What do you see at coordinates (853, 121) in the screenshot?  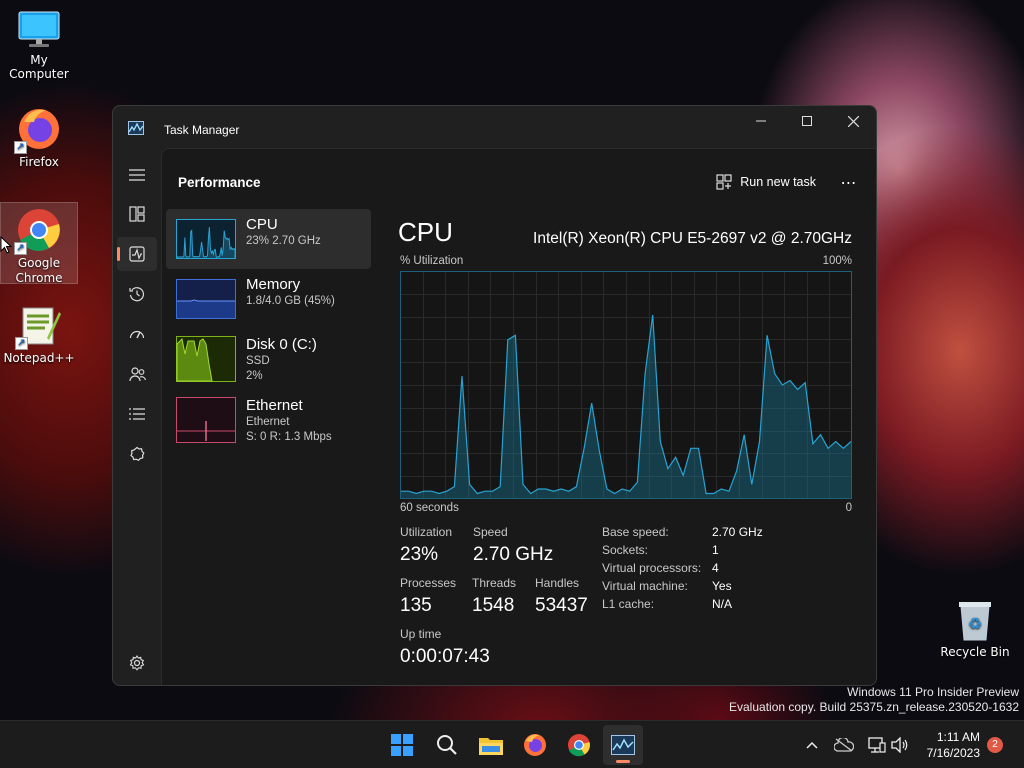 I see `close-button` at bounding box center [853, 121].